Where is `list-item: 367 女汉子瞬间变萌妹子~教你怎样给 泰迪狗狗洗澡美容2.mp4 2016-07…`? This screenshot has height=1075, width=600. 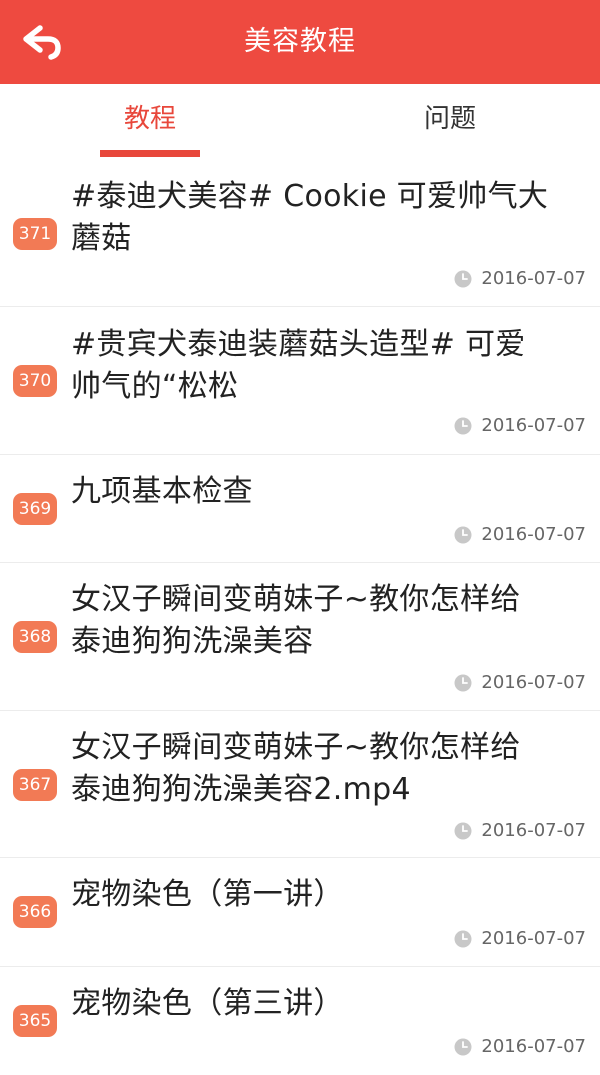 list-item: 367 女汉子瞬间变萌妹子~教你怎样给 泰迪狗狗洗澡美容2.mp4 2016-07… is located at coordinates (300, 784).